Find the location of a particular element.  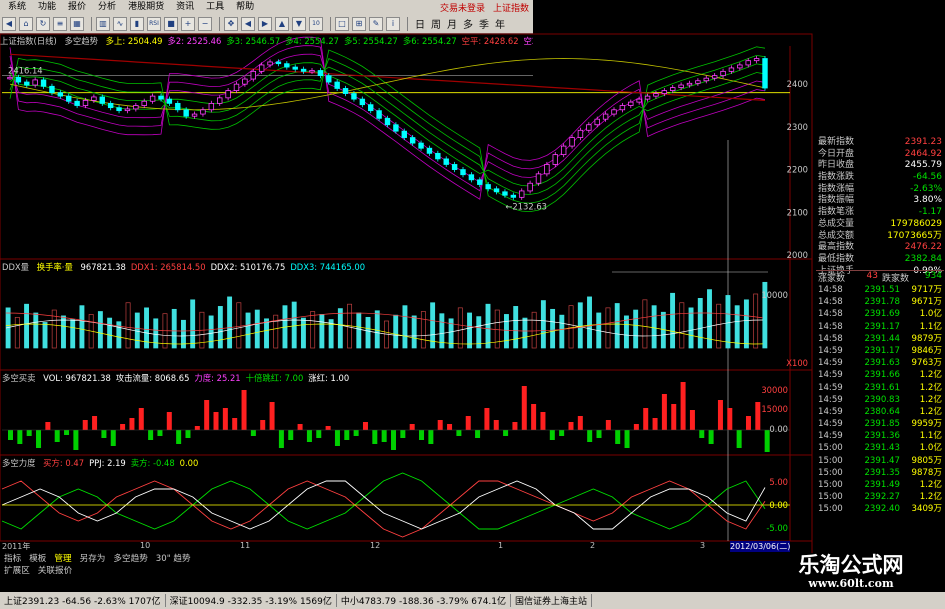

tick-row: 14:58 2391.17 1.1亿 is located at coordinates (880, 327).